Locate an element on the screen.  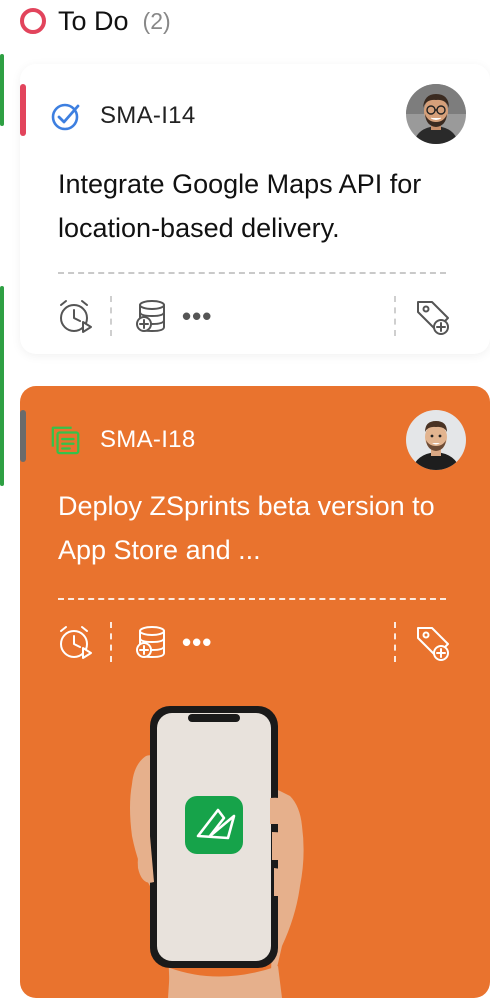
column-title: To Do is located at coordinates (93, 20).